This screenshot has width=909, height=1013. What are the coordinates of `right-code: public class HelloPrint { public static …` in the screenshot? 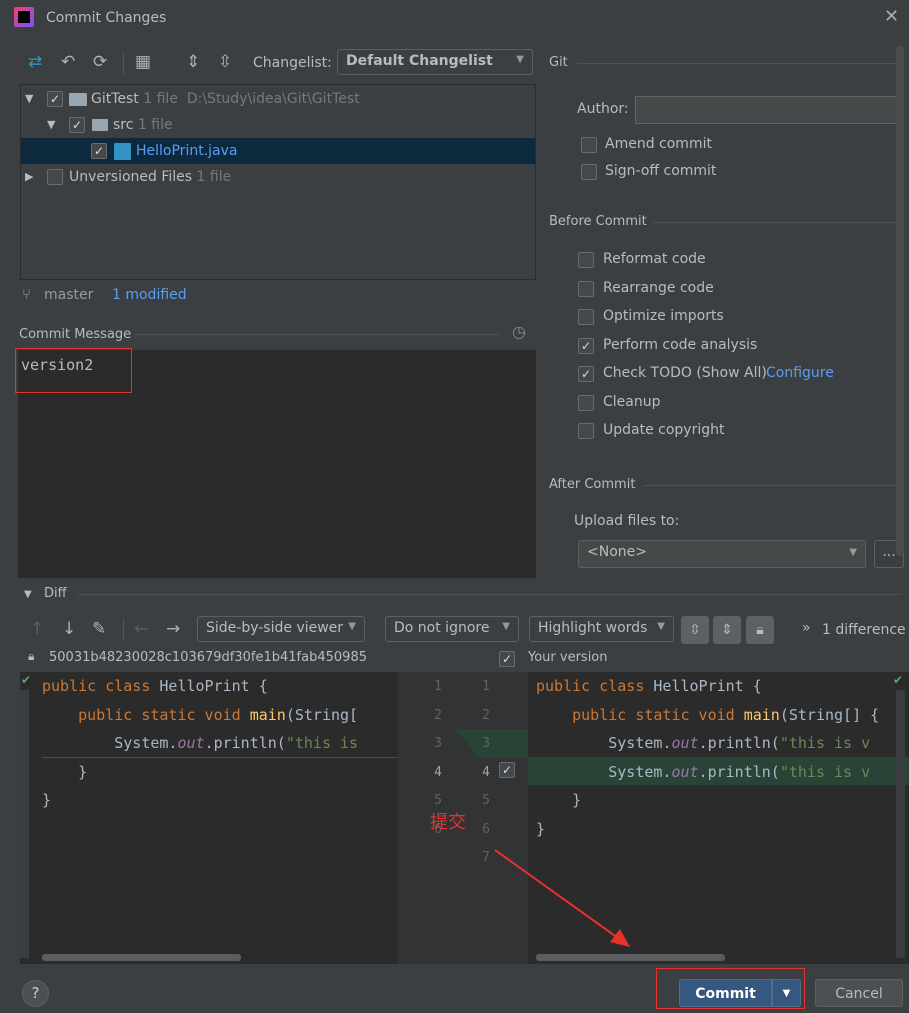 It's located at (708, 757).